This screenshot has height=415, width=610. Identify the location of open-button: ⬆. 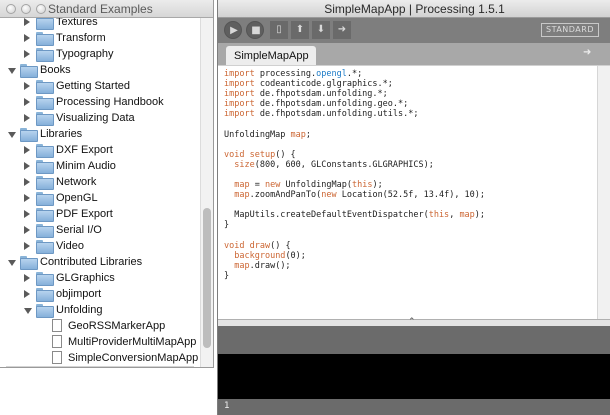
(300, 30).